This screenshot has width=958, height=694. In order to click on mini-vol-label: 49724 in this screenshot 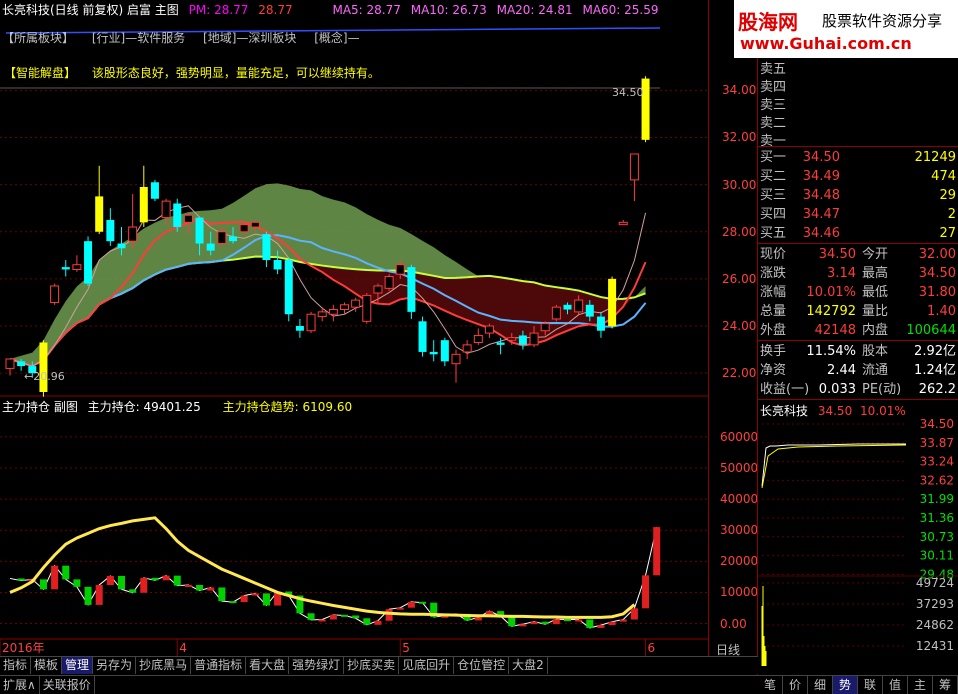, I will do `click(935, 583)`.